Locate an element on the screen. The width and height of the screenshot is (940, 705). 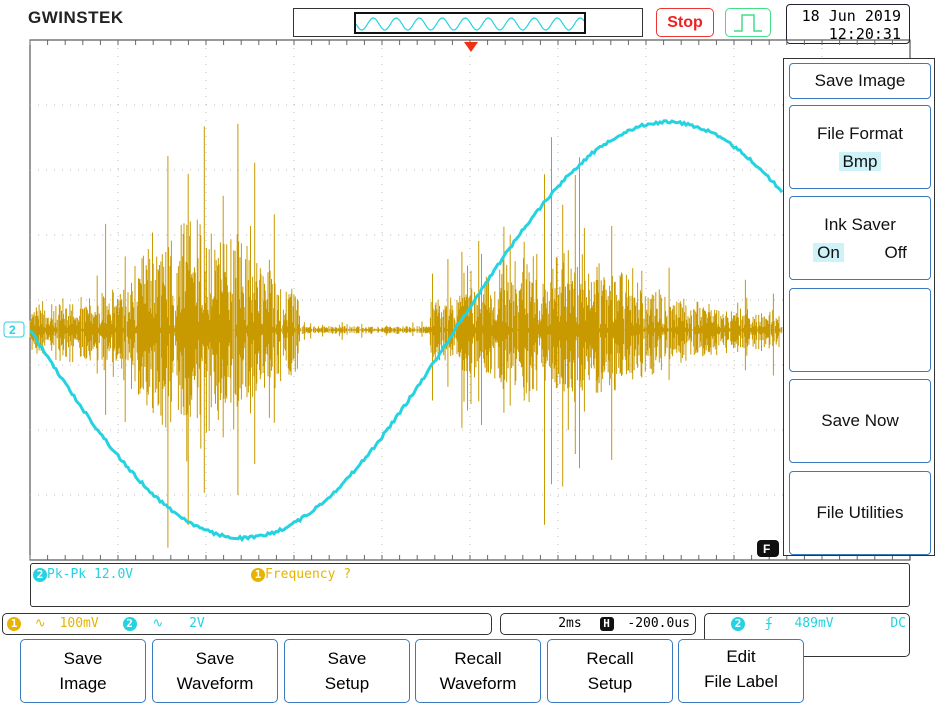
file-format-label: File Format is located at coordinates (860, 133).